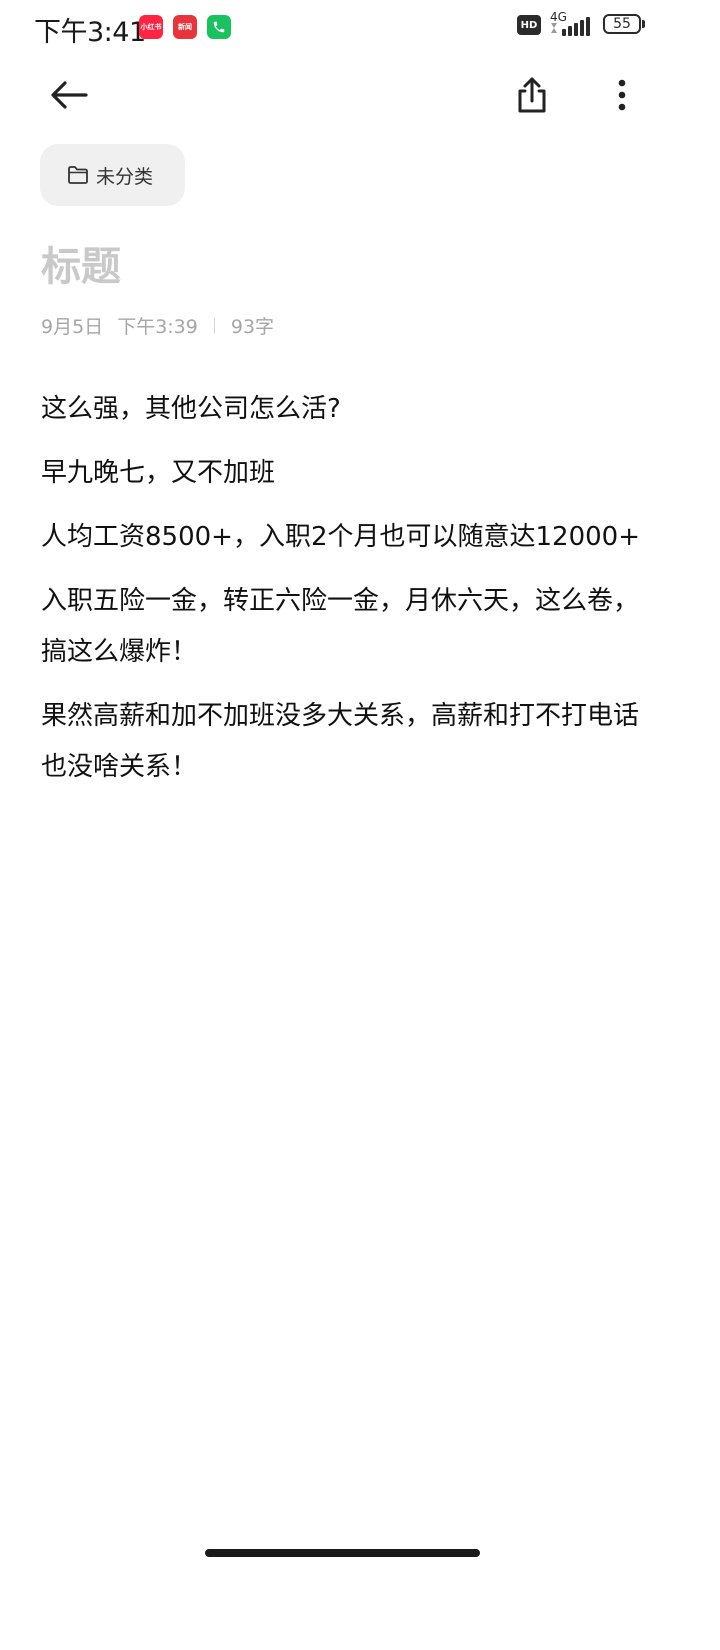 The width and height of the screenshot is (720, 1650). I want to click on battery-cap, so click(643, 24).